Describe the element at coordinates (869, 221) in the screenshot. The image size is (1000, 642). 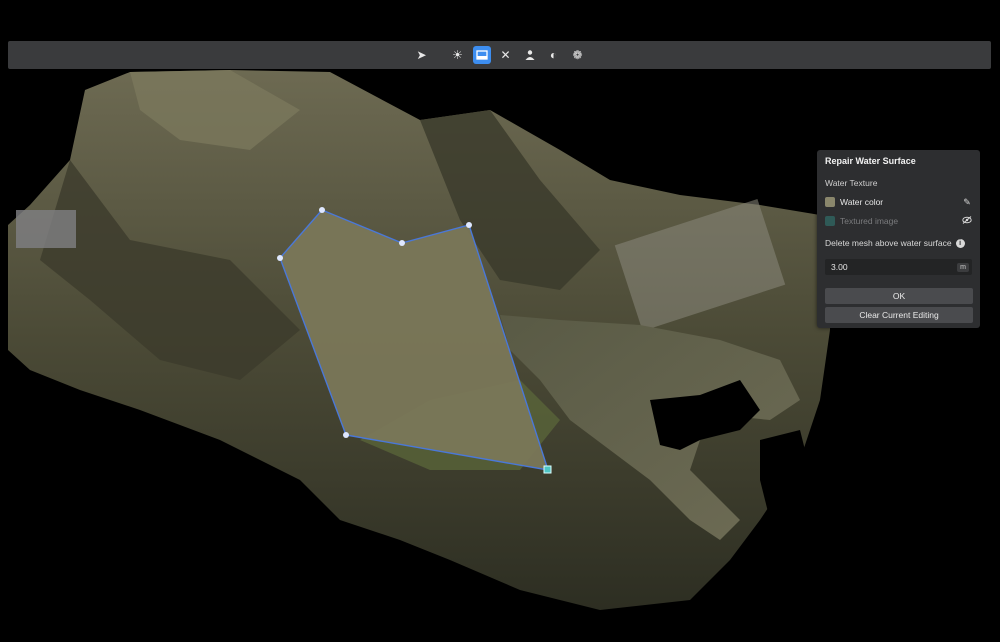
I see `textured-image-label: Textured image` at that location.